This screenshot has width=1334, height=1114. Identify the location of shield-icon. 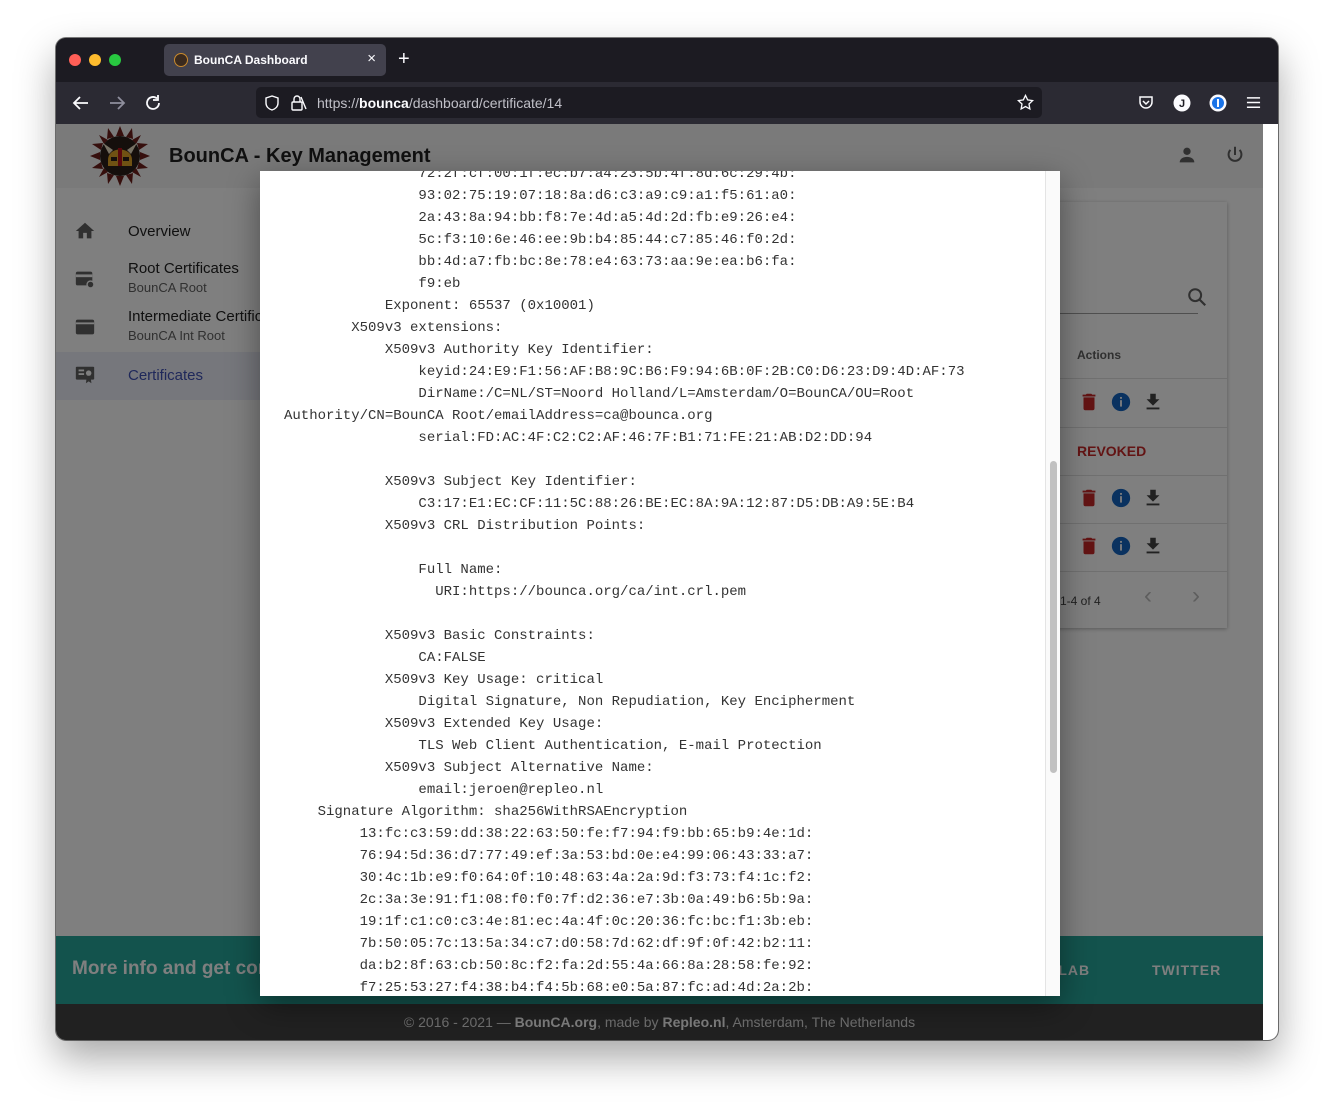
(272, 103).